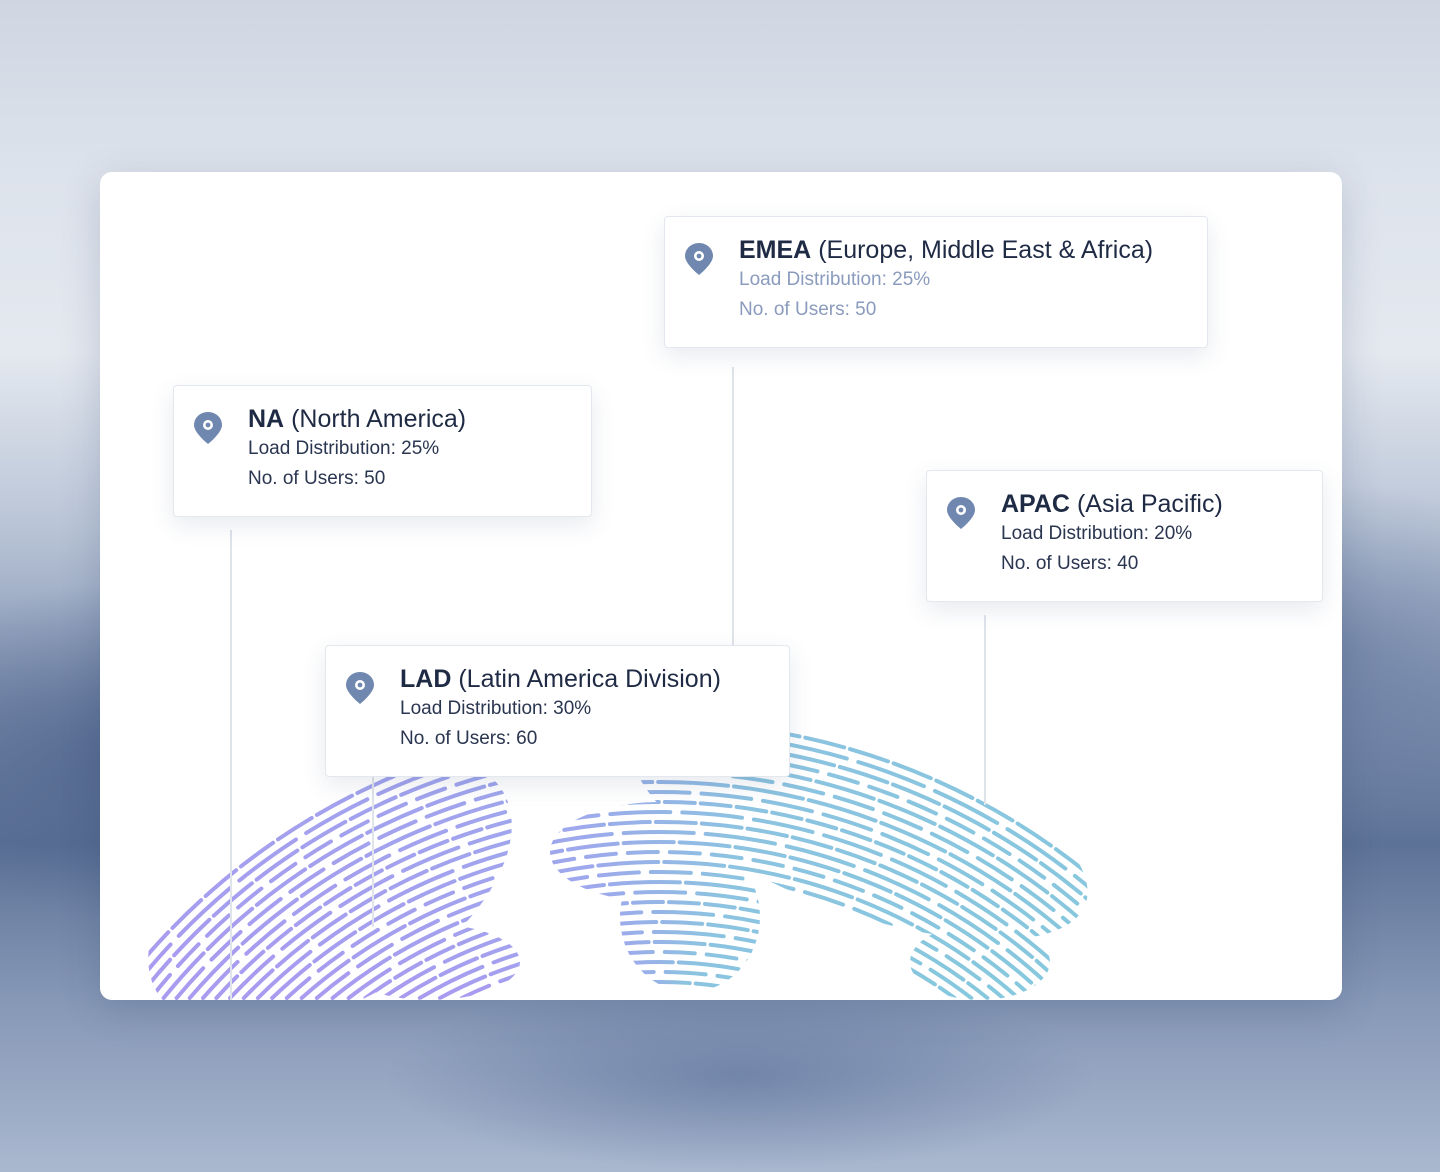  What do you see at coordinates (357, 419) in the screenshot?
I see `region-title: NA (North America)` at bounding box center [357, 419].